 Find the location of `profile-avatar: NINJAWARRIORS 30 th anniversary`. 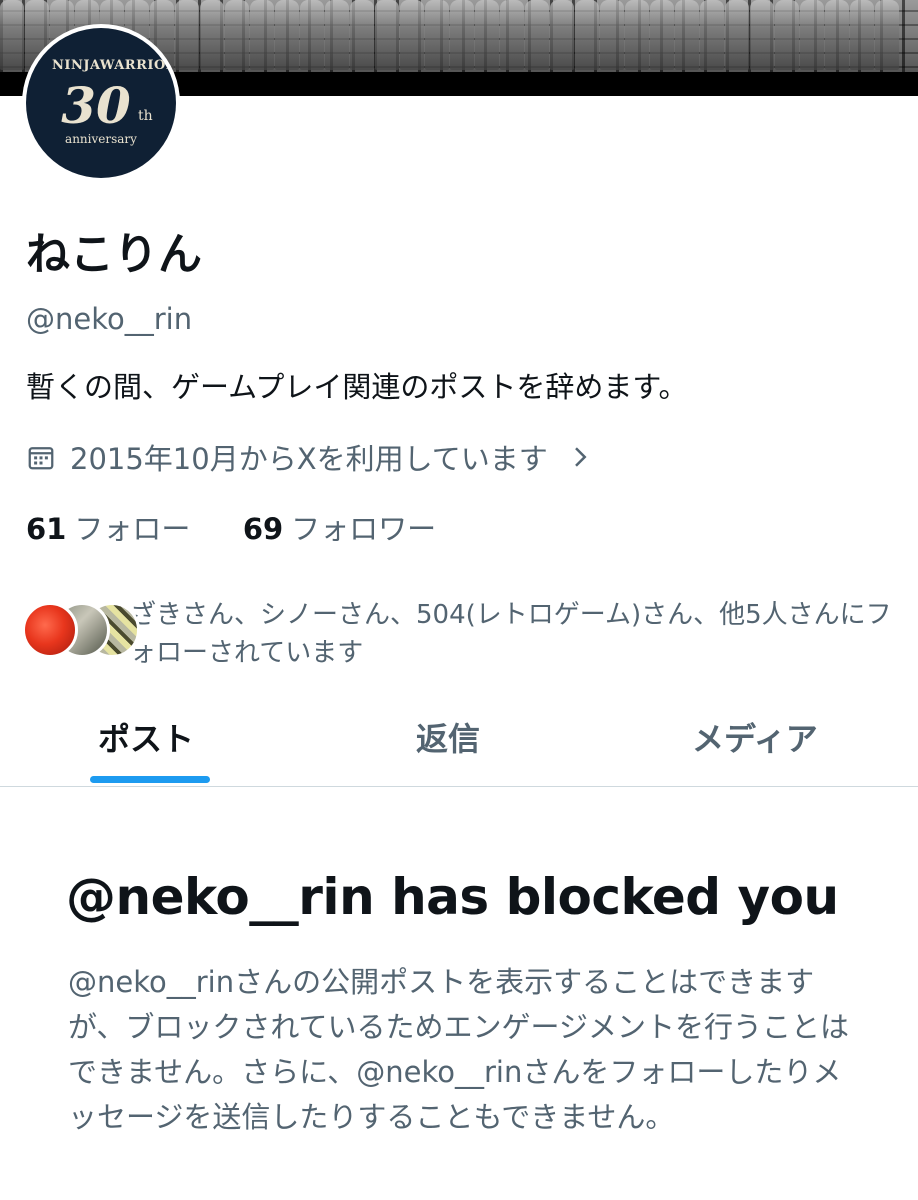

profile-avatar: NINJAWARRIORS 30 th anniversary is located at coordinates (101, 103).